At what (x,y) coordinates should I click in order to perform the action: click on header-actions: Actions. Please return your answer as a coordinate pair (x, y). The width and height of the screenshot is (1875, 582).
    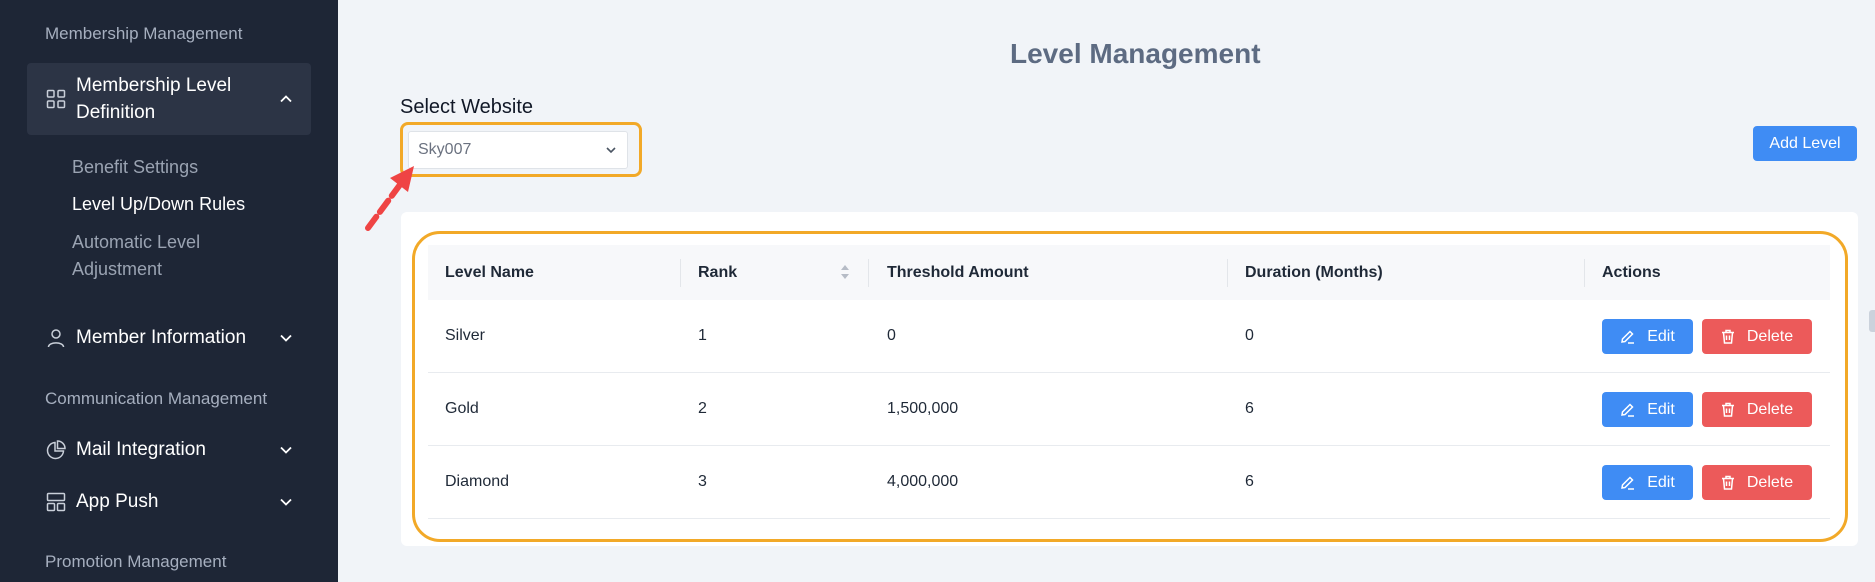
    Looking at the image, I should click on (1631, 272).